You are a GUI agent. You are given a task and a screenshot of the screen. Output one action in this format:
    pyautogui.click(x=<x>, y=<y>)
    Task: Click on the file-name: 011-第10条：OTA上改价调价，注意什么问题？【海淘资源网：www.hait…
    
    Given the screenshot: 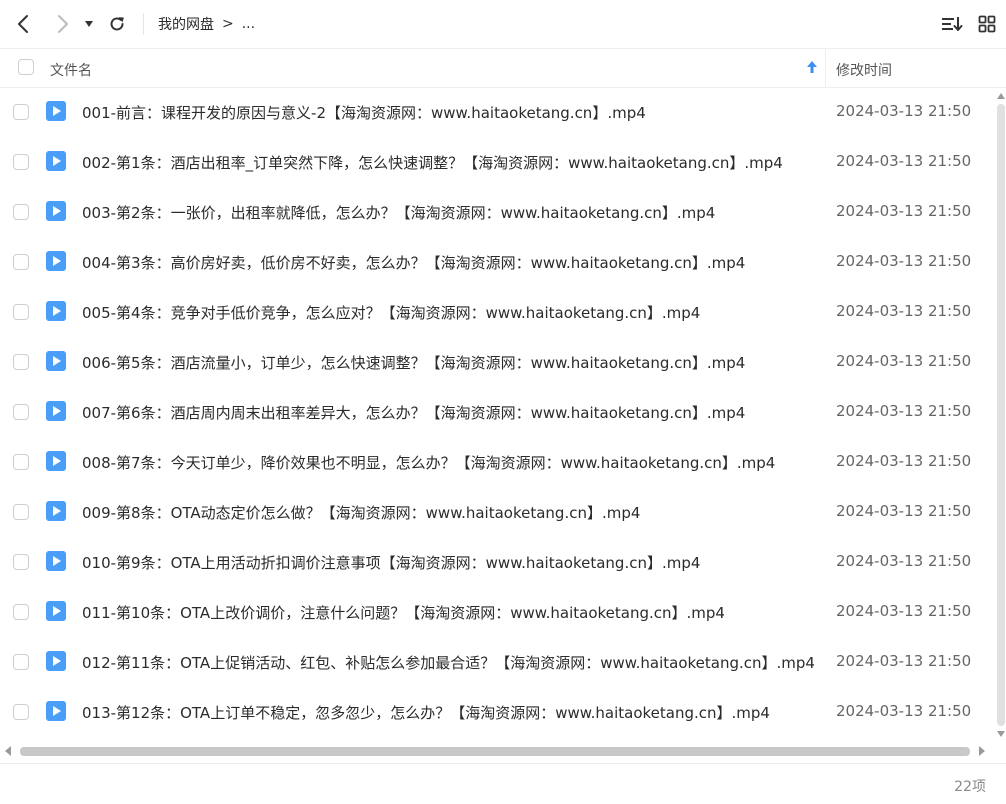 What is the action you would take?
    pyautogui.click(x=403, y=612)
    